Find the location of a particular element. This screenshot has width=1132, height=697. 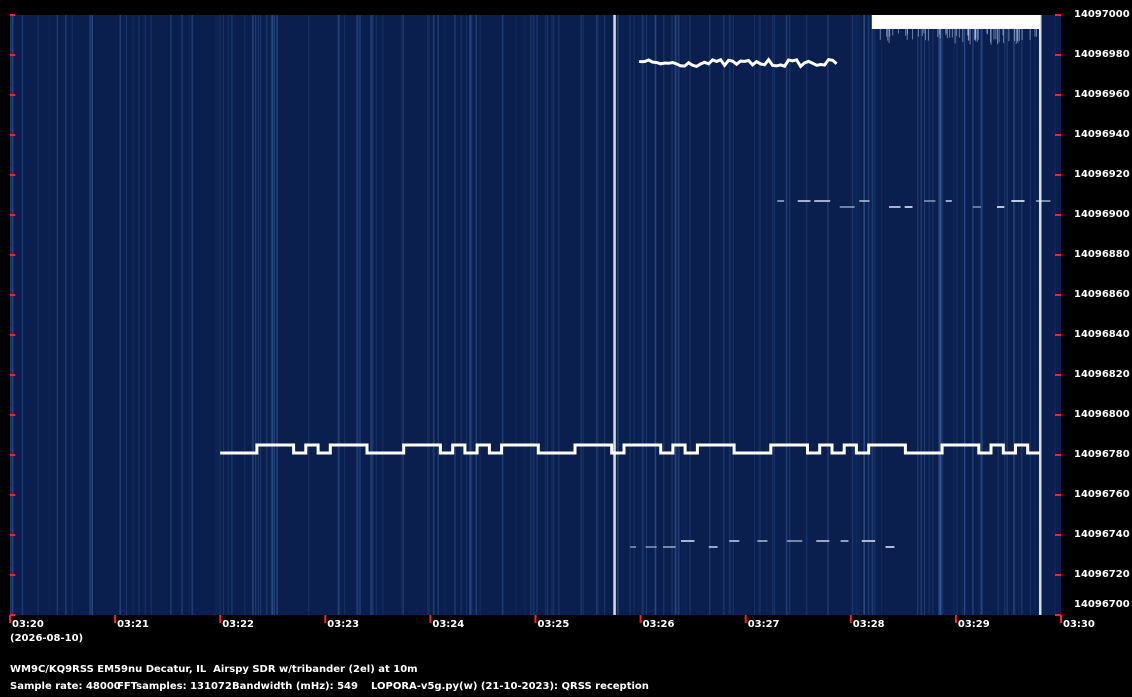

y-tick-label: 14096980 is located at coordinates (1102, 54).